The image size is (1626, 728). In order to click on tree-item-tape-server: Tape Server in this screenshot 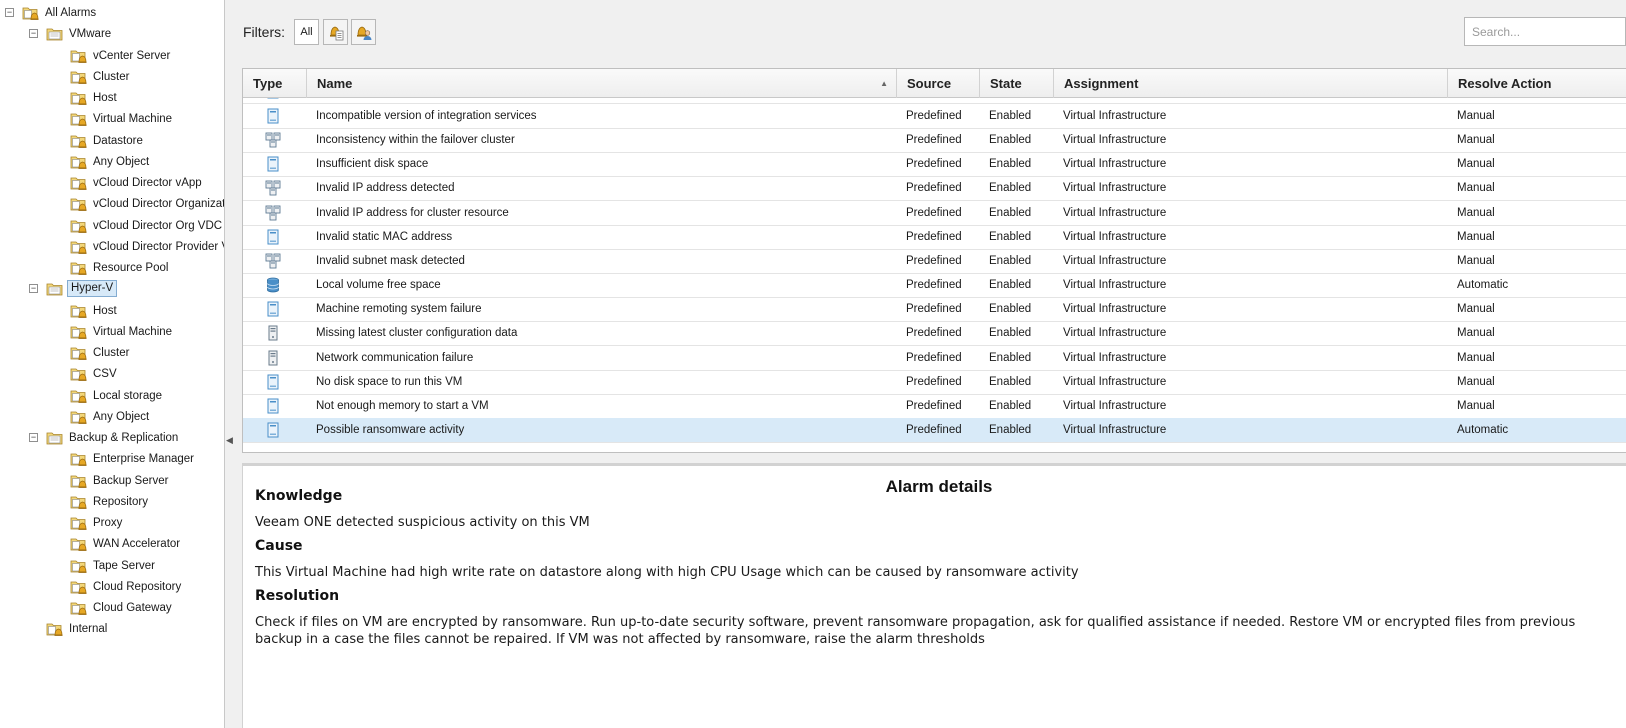, I will do `click(112, 566)`.